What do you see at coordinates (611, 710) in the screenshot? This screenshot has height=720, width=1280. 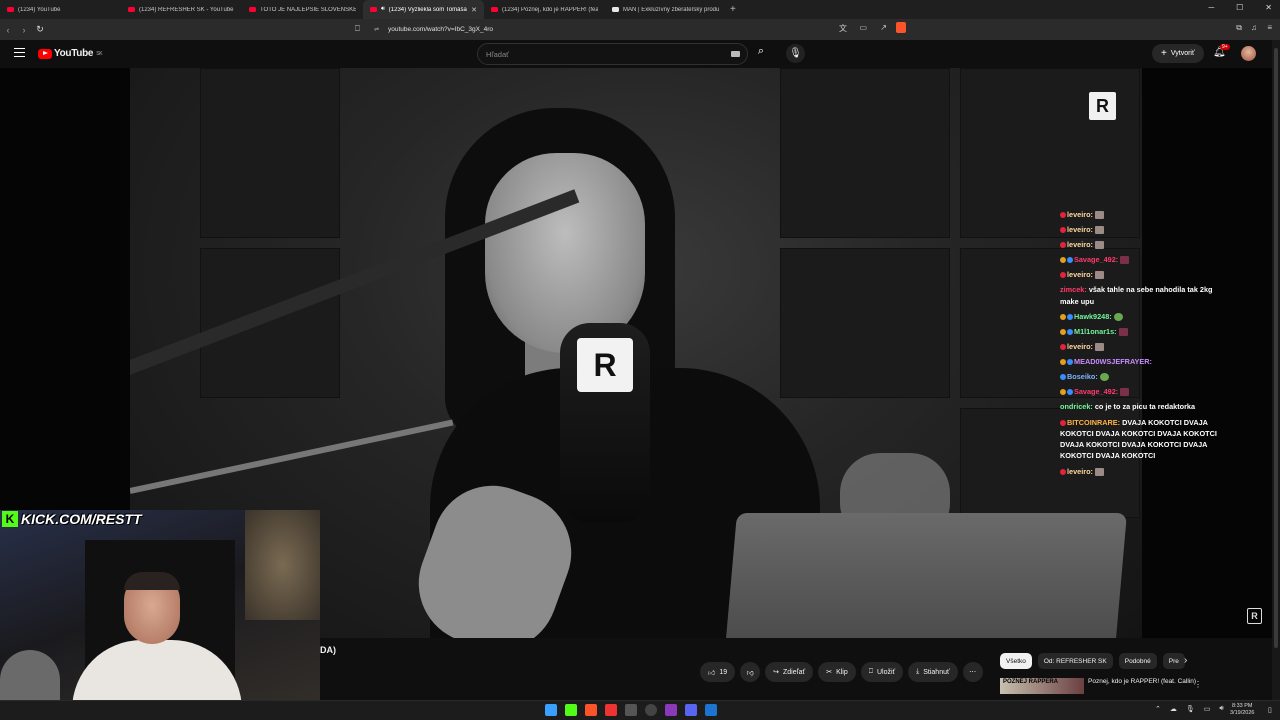 I see `map-pin-icon` at bounding box center [611, 710].